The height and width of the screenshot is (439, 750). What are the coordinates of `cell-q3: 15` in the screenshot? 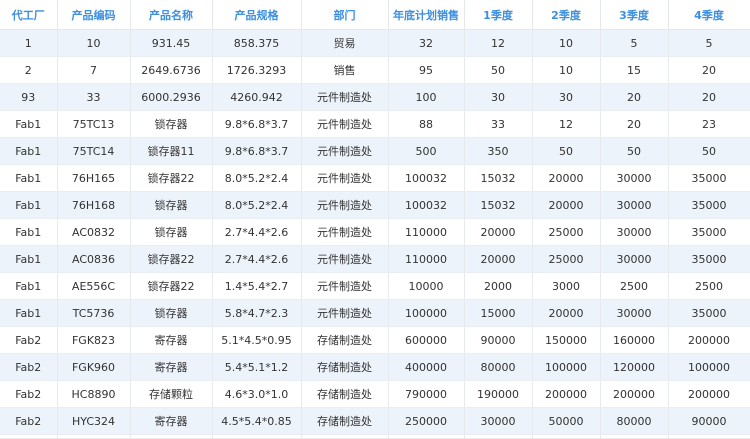 It's located at (634, 70).